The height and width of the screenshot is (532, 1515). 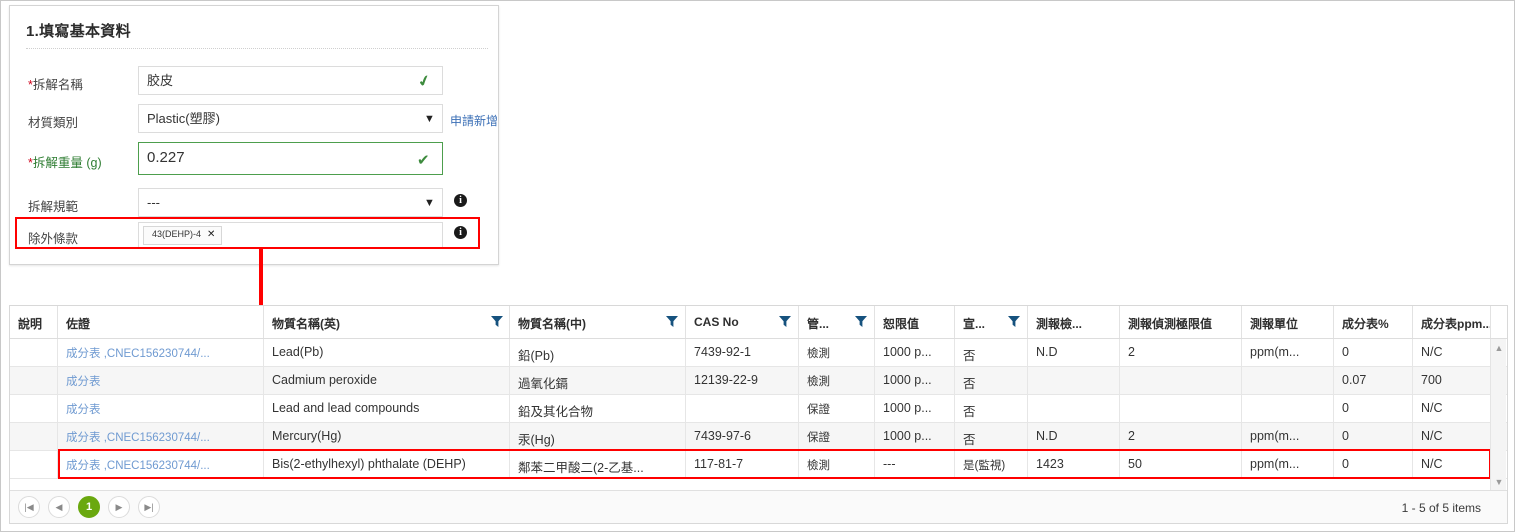 What do you see at coordinates (915, 322) in the screenshot?
I see `col-header-threshold: 恕限值` at bounding box center [915, 322].